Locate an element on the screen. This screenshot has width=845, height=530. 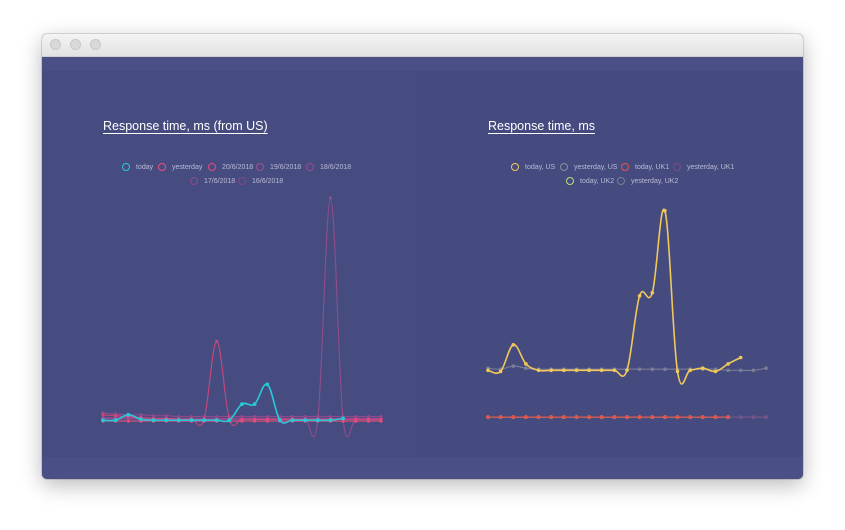
series-today-uk1 is located at coordinates (608, 417).